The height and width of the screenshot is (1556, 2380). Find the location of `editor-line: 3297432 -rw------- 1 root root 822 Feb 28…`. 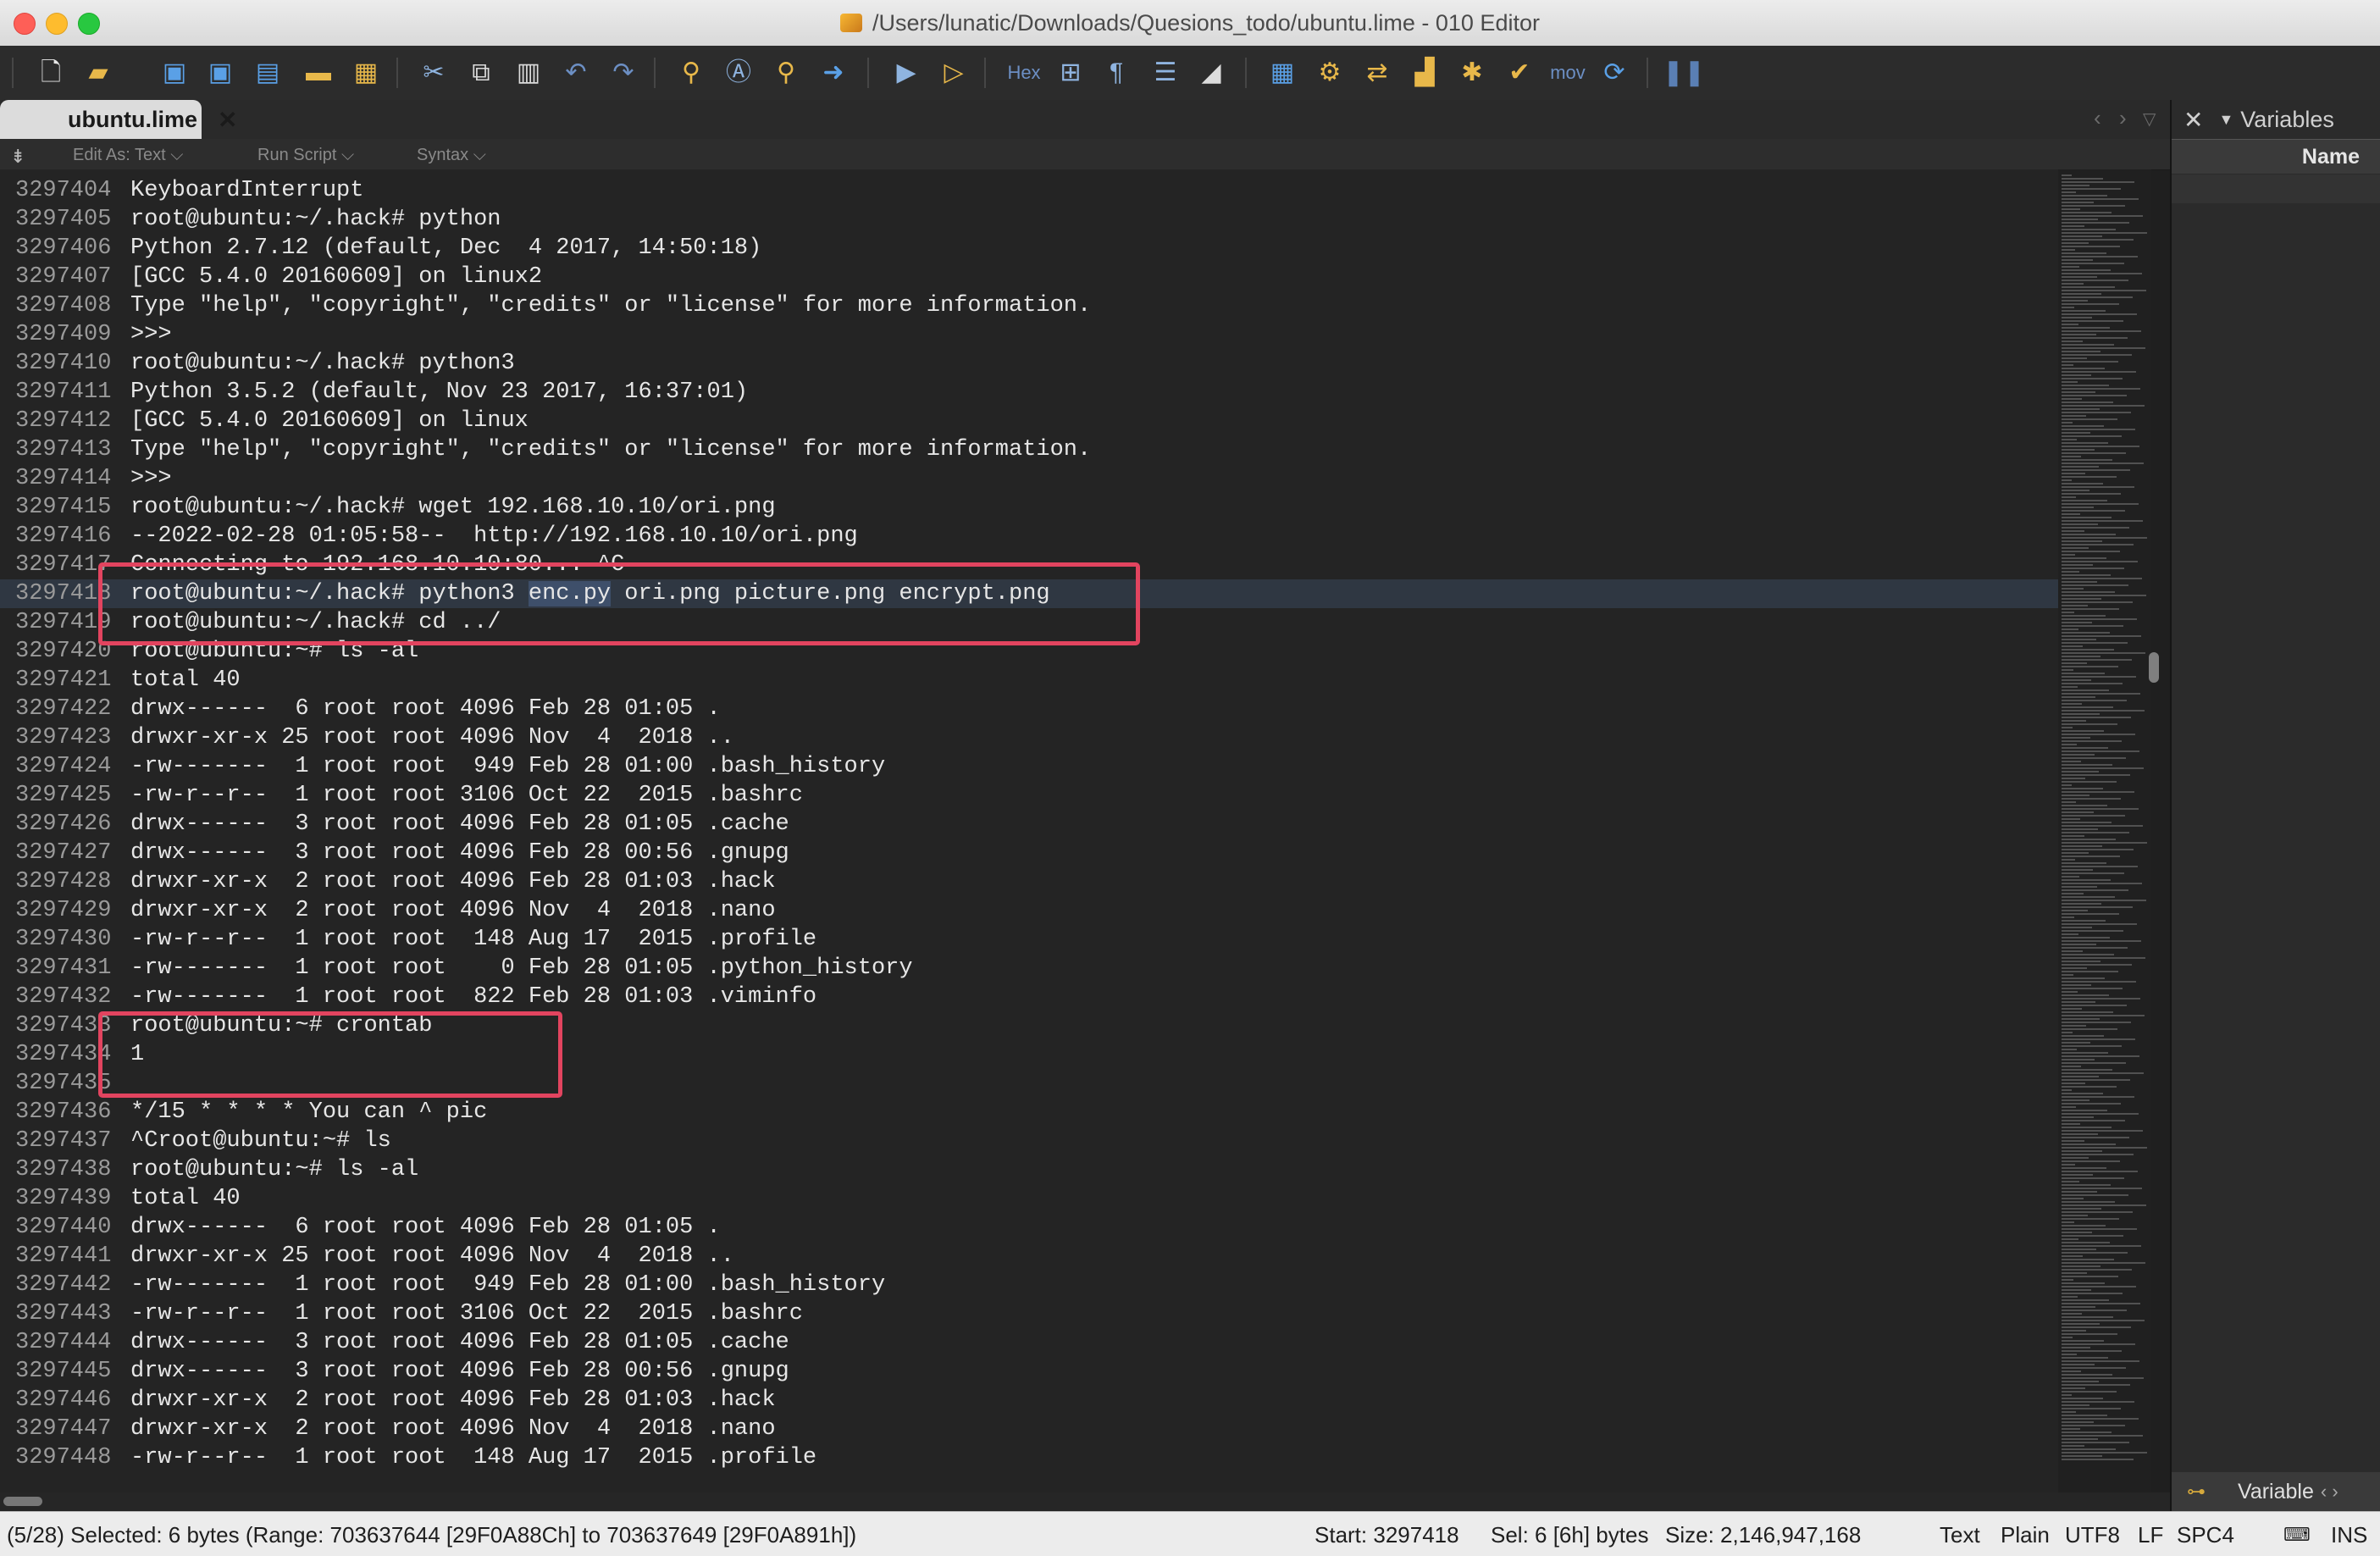

editor-line: 3297432 -rw------- 1 root root 822 Feb 28… is located at coordinates (1029, 997).